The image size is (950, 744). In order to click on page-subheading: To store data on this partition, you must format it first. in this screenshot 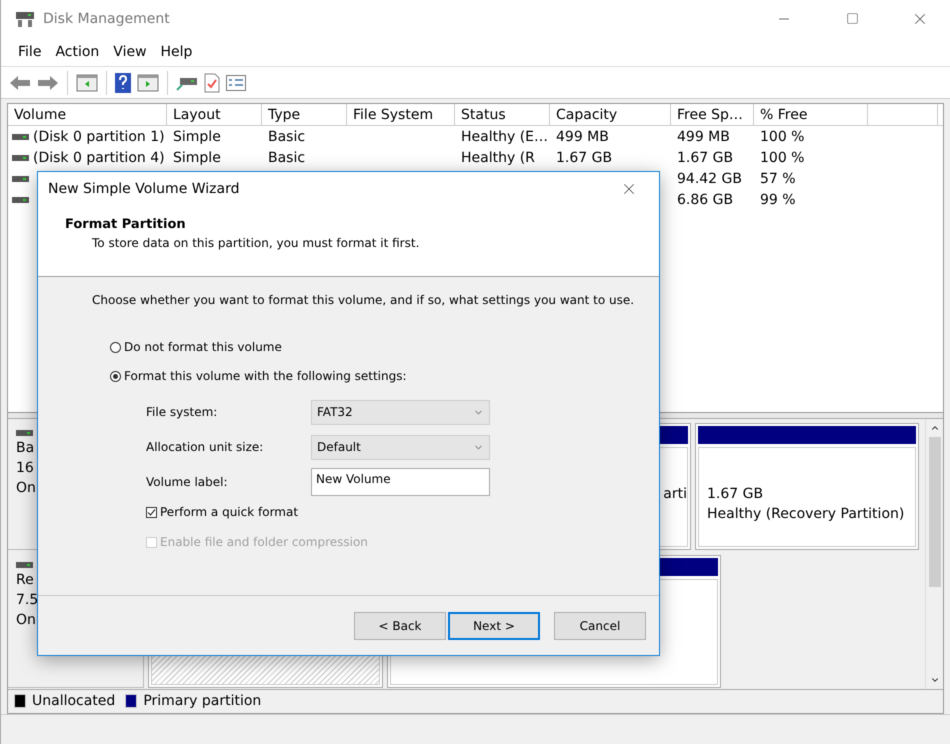, I will do `click(255, 243)`.